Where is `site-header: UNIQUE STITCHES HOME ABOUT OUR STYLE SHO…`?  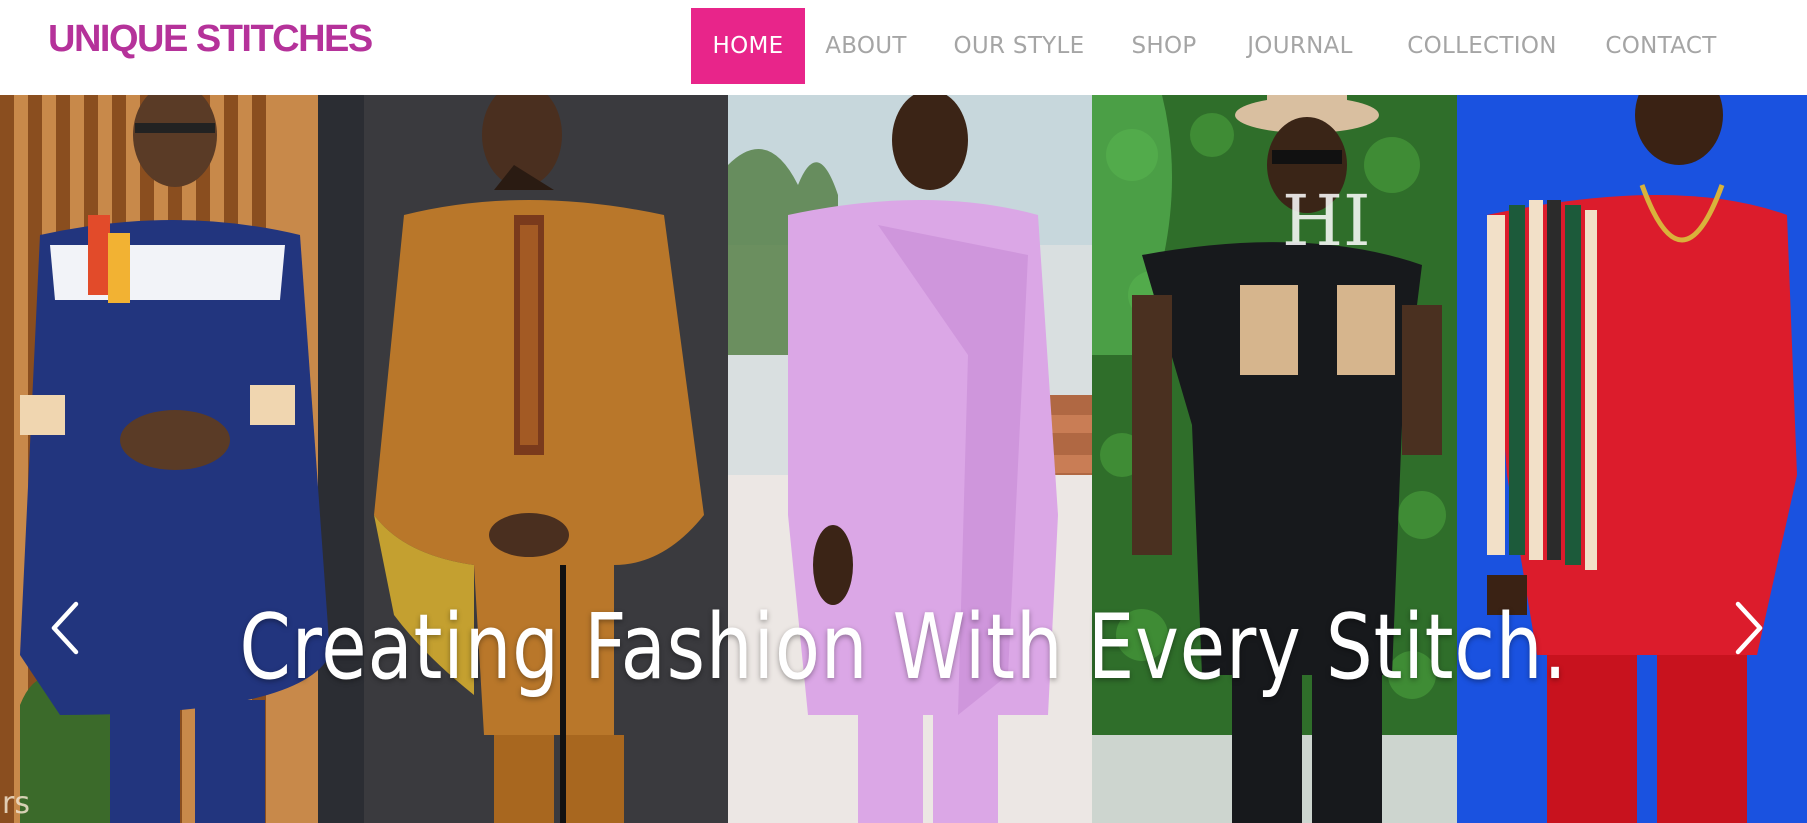 site-header: UNIQUE STITCHES HOME ABOUT OUR STYLE SHO… is located at coordinates (903, 47).